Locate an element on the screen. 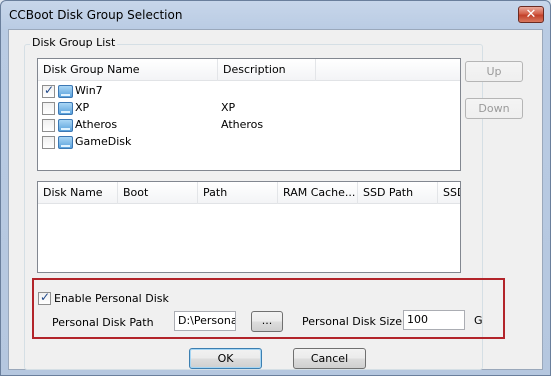 This screenshot has width=551, height=376. enable-personal-disk-label: Enable Personal Disk is located at coordinates (111, 298).